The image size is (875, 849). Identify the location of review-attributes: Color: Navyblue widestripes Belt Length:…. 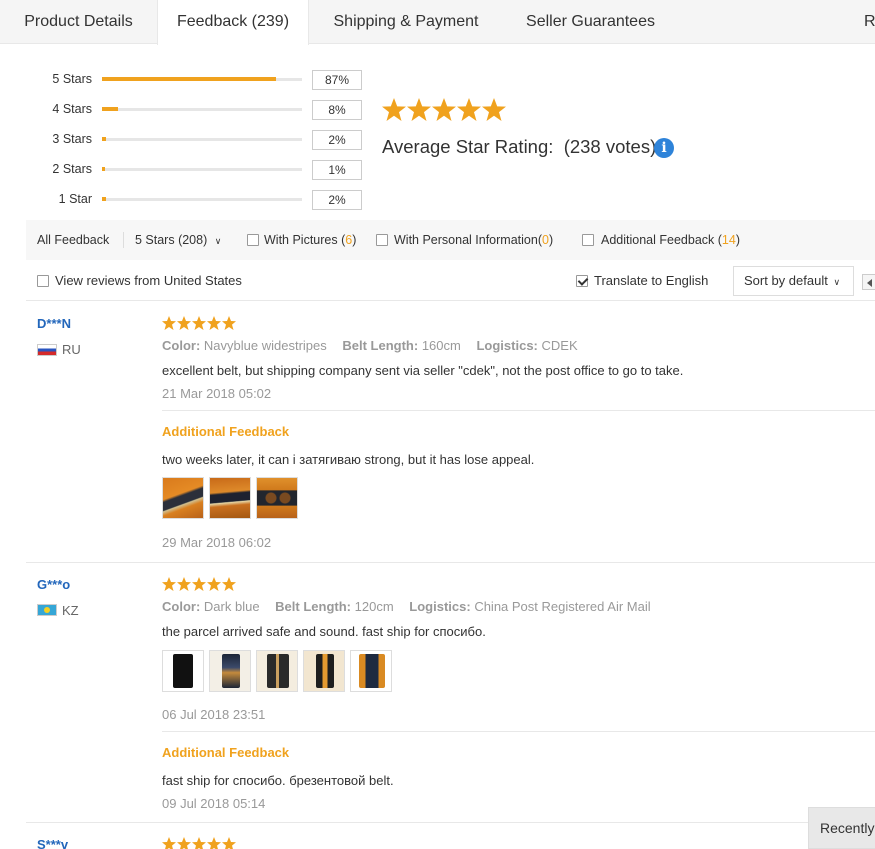
(376, 345).